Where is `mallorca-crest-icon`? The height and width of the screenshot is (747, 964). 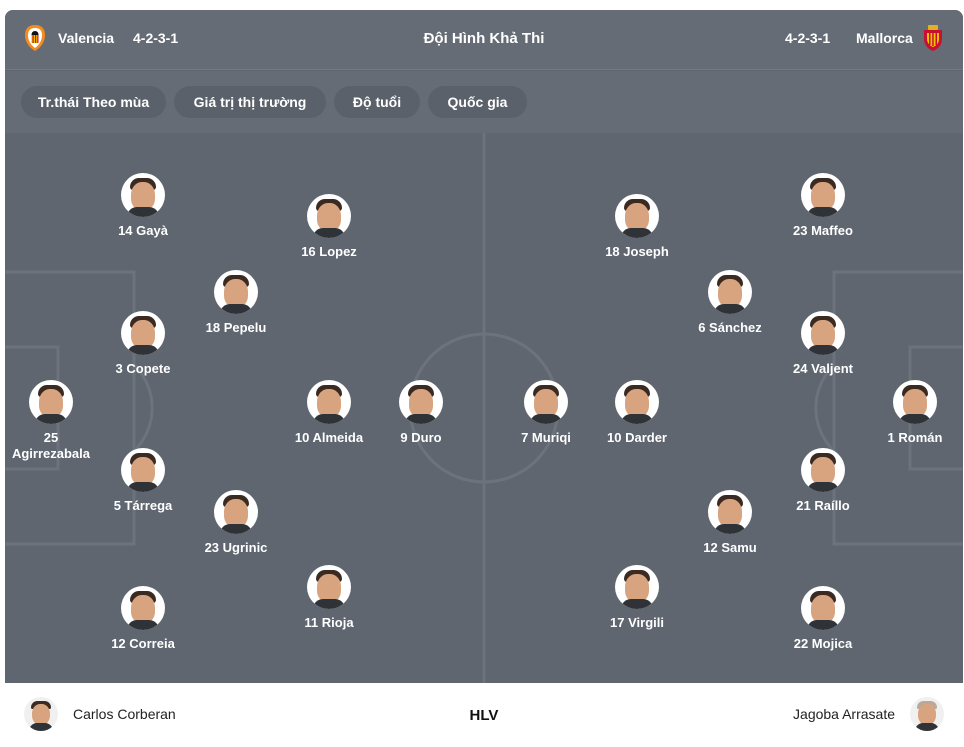 mallorca-crest-icon is located at coordinates (933, 38).